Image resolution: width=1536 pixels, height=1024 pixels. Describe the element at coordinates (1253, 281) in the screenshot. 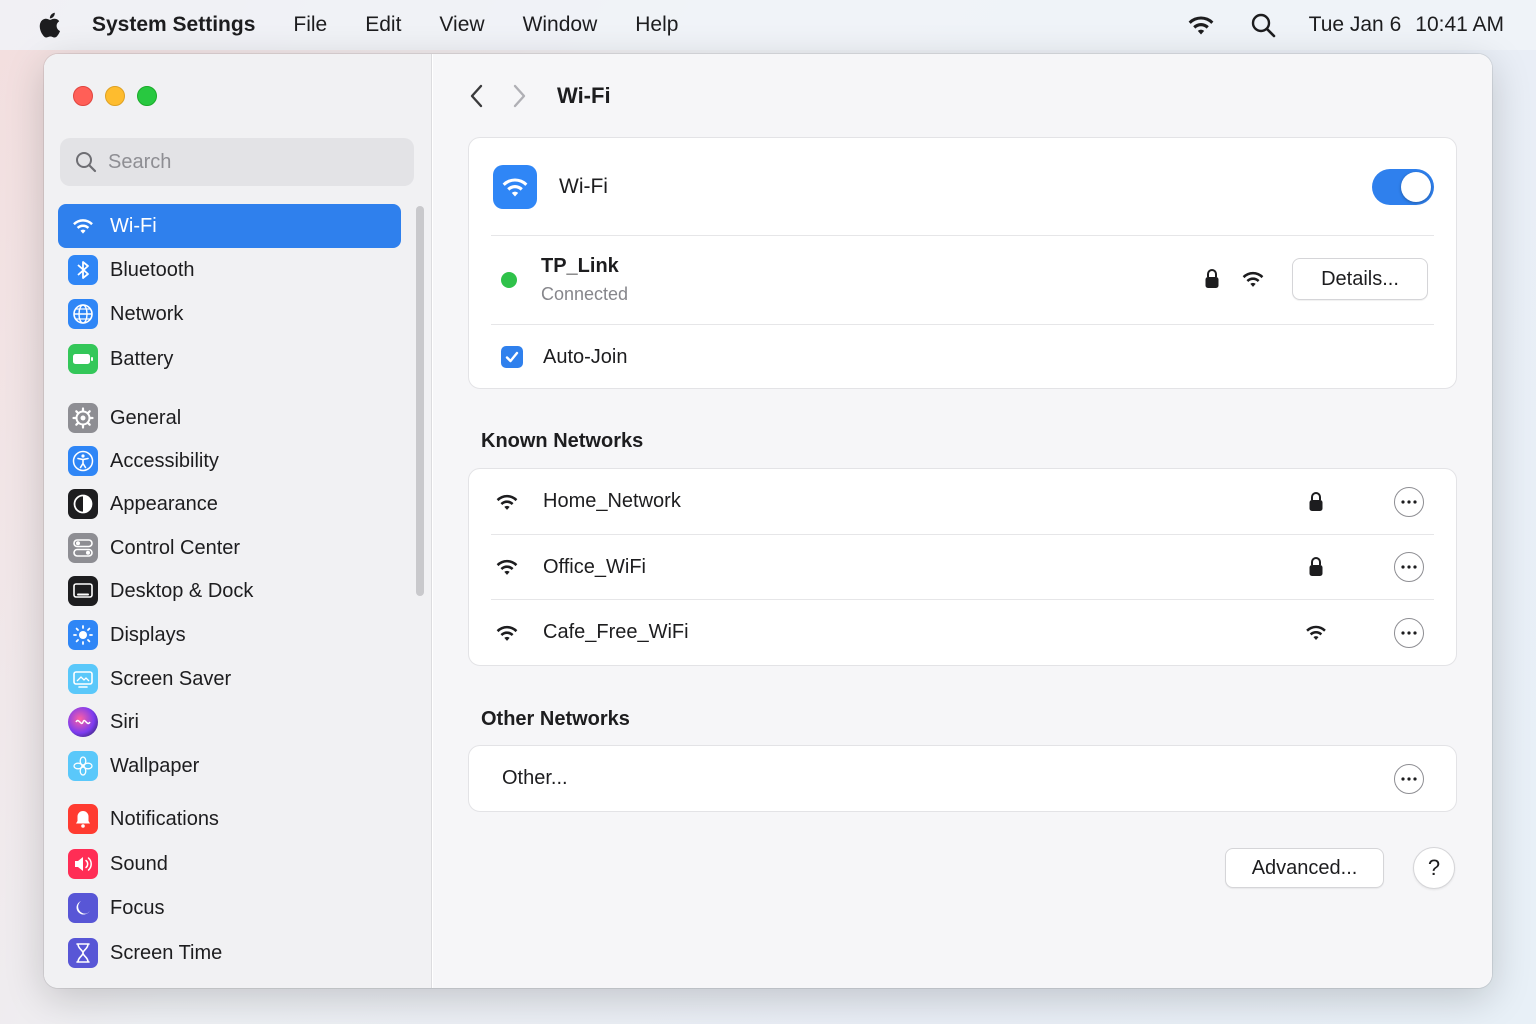

I see `wifi-signal-icon` at that location.